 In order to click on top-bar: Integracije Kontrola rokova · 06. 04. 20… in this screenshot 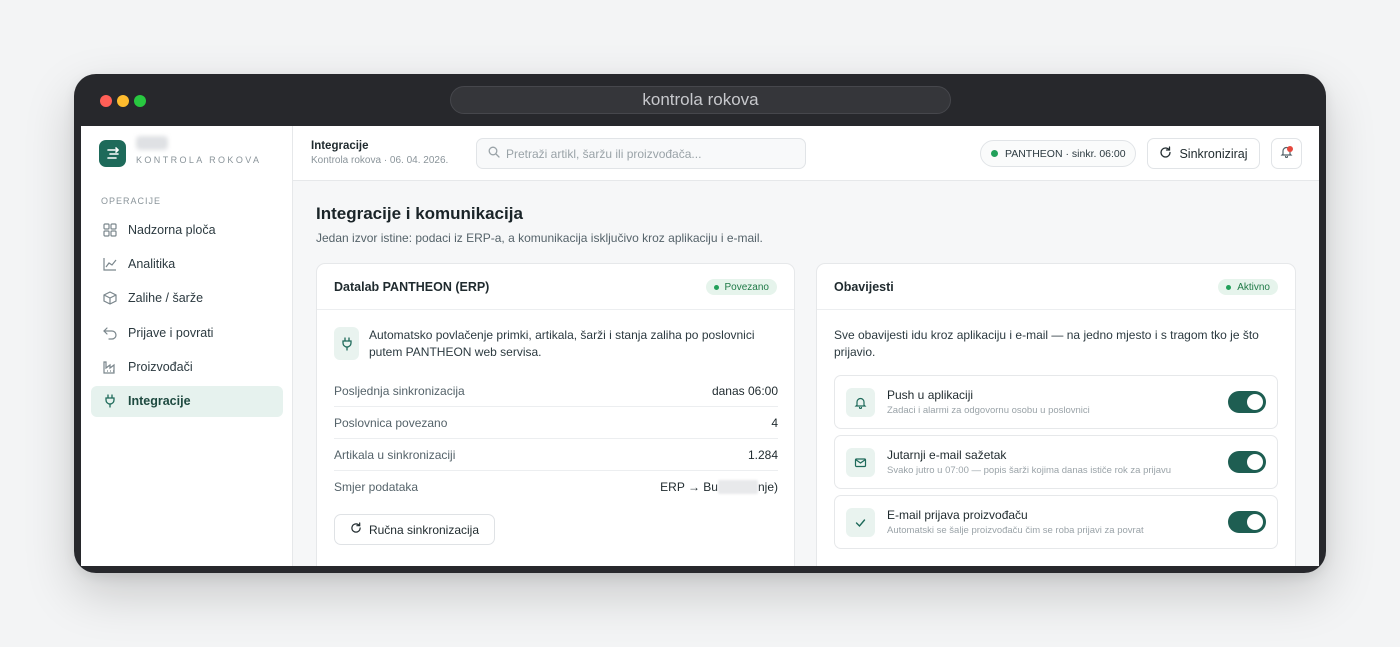, I will do `click(806, 153)`.